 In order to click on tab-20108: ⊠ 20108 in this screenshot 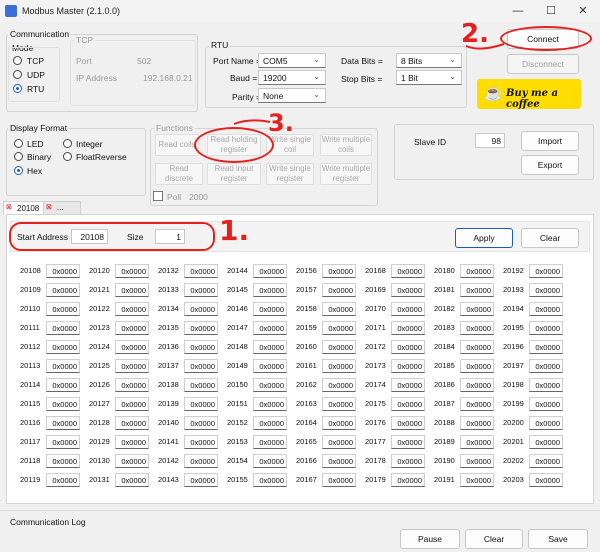, I will do `click(25, 207)`.